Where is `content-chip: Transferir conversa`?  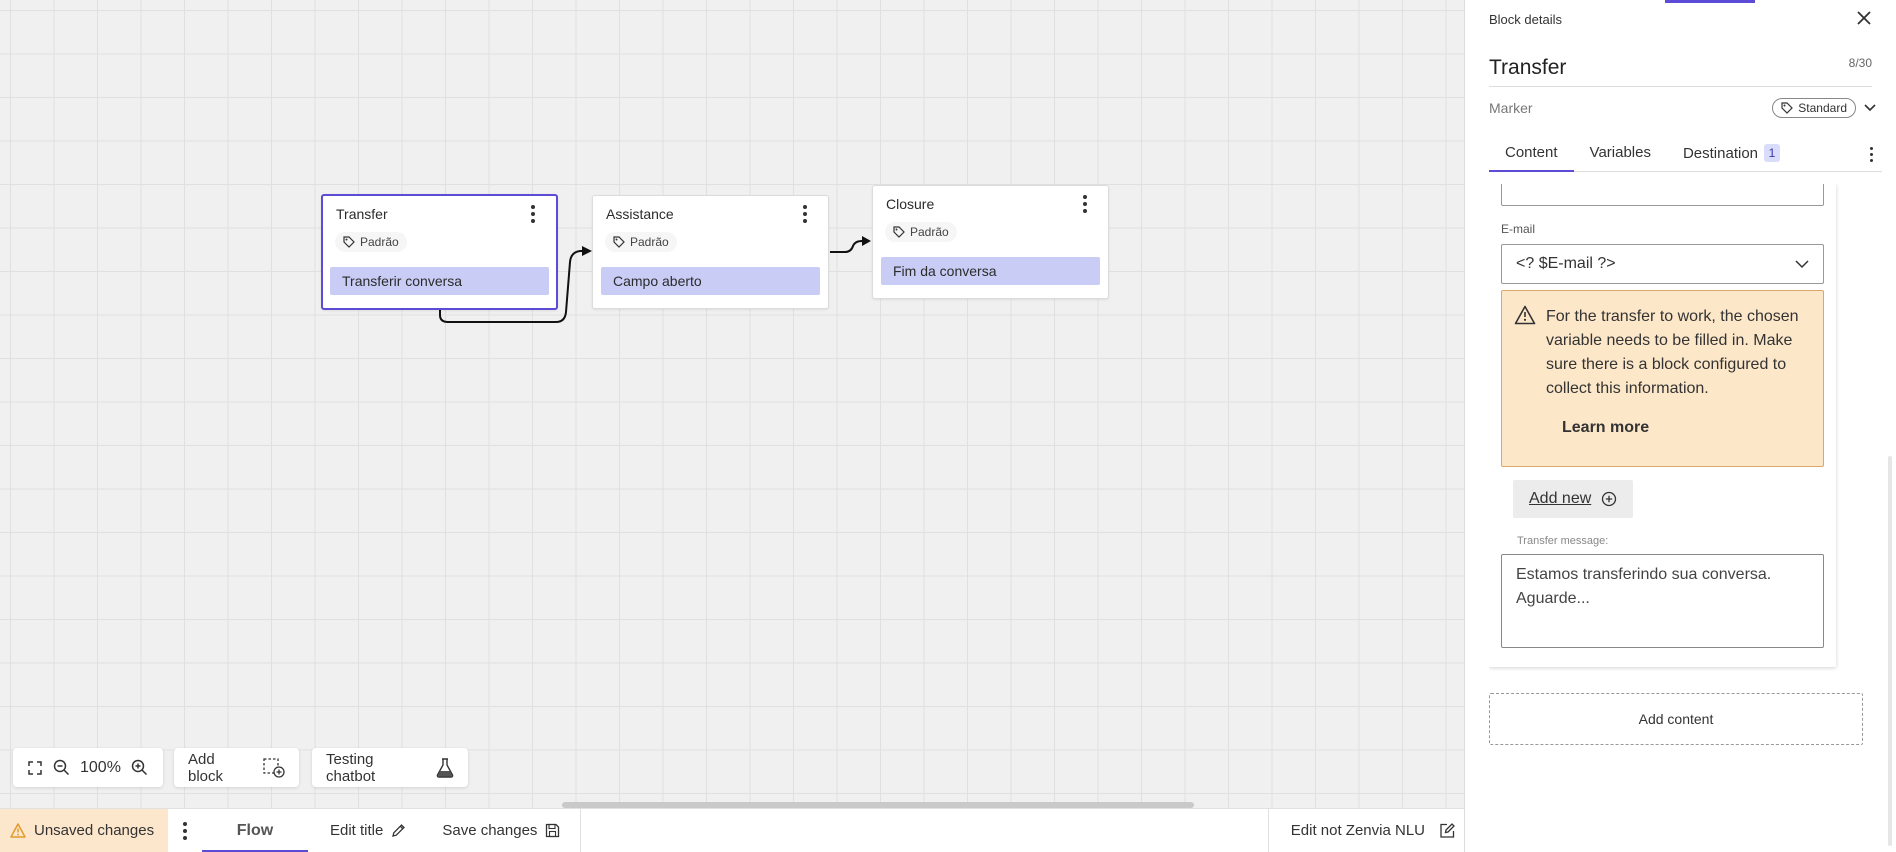
content-chip: Transferir conversa is located at coordinates (439, 281).